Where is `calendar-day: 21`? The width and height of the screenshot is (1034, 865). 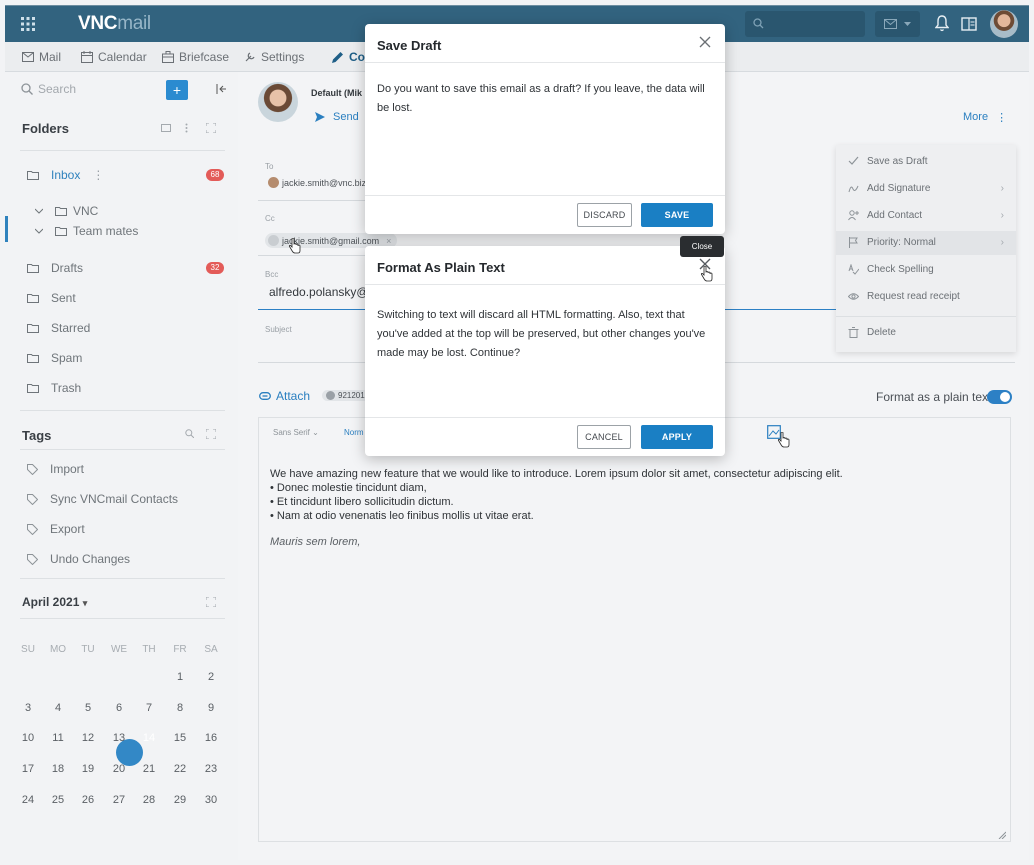
calendar-day: 21 is located at coordinates (149, 769).